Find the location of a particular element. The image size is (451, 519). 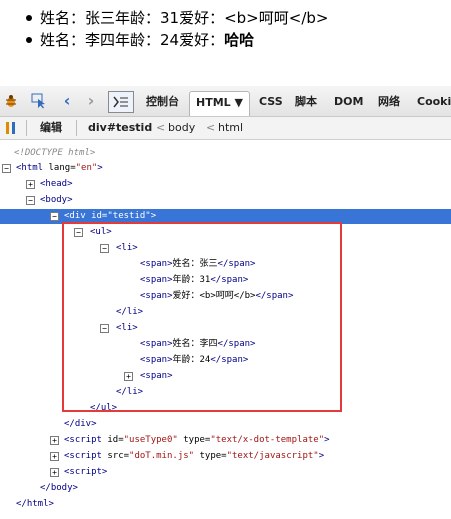

person-item-1: 姓名：张三年龄：31爱好：<b>呵呵</b> is located at coordinates (177, 18).